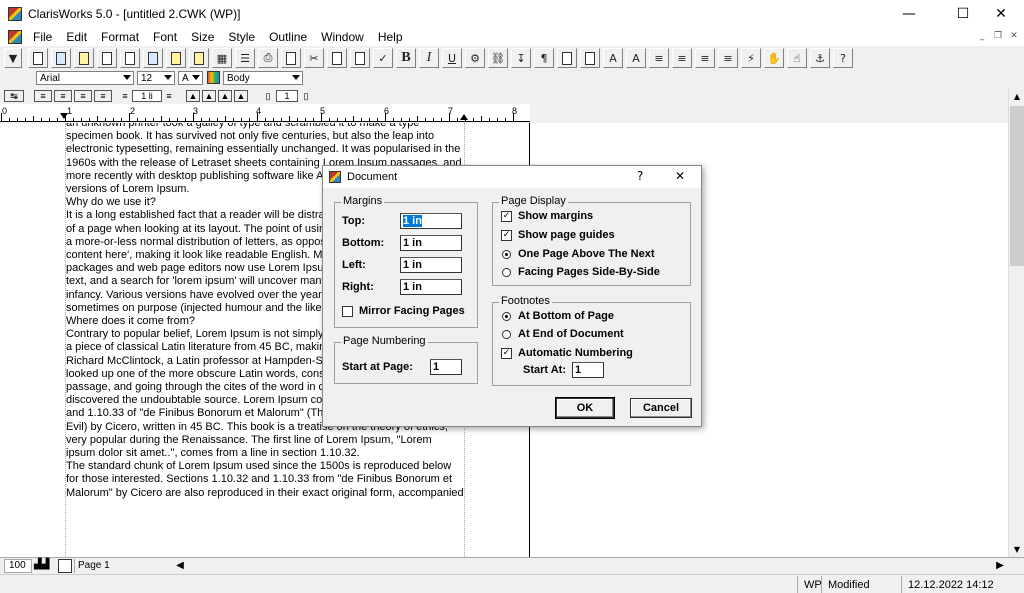  Describe the element at coordinates (498, 58) in the screenshot. I see `link-icon: ⛓` at that location.